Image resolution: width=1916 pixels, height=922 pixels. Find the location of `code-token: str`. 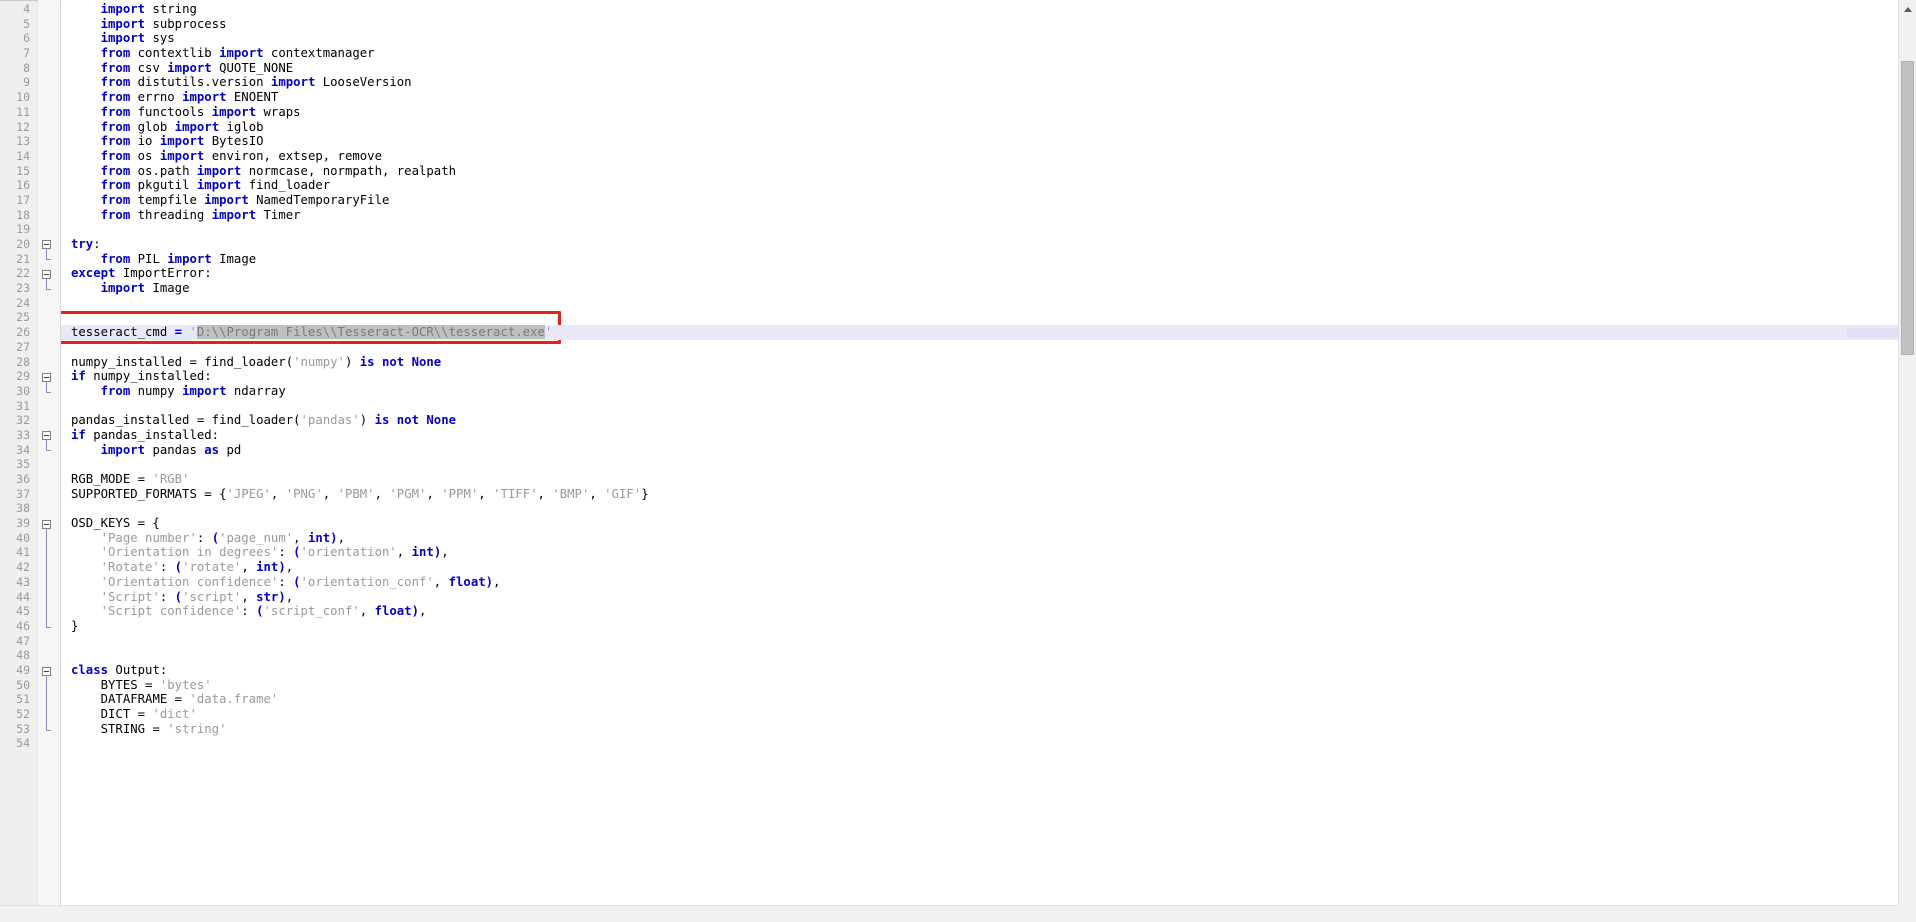

code-token: str is located at coordinates (267, 596).